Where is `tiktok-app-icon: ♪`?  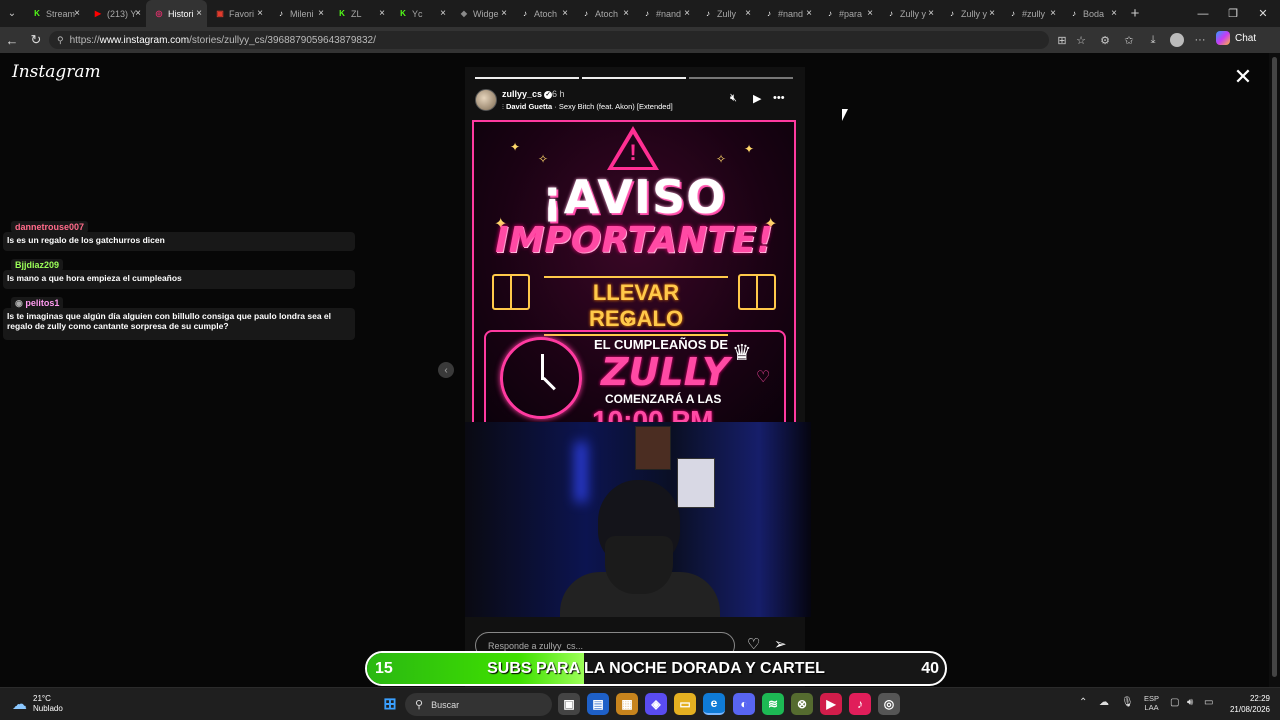
tiktok-app-icon: ♪ is located at coordinates (860, 704).